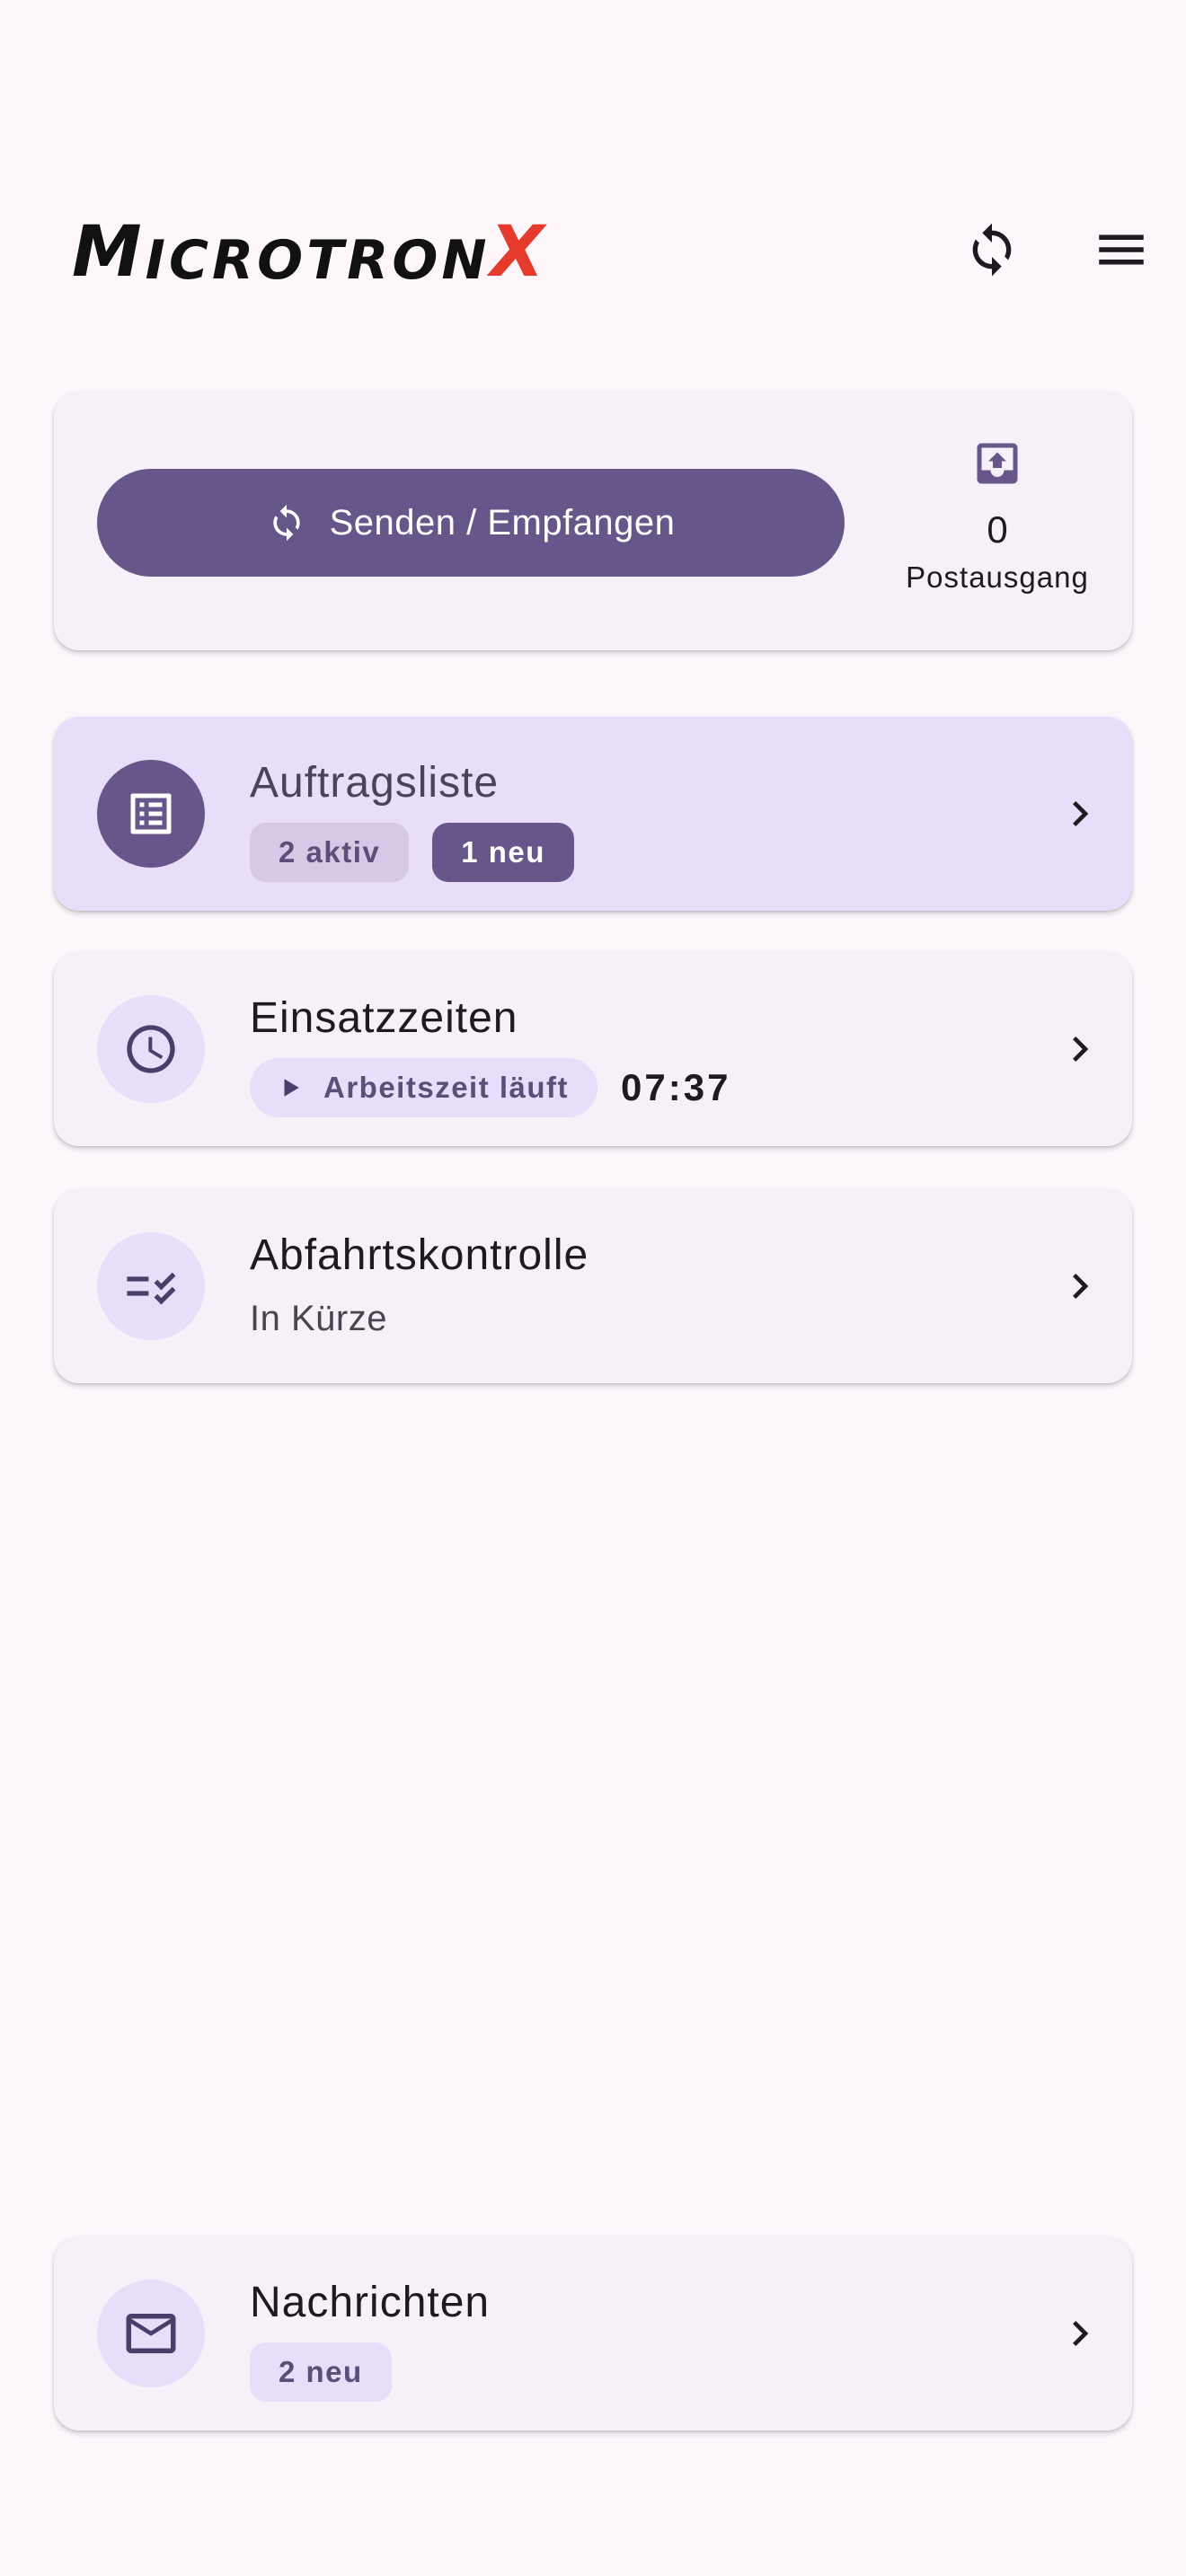  Describe the element at coordinates (291, 1088) in the screenshot. I see `play-icon` at that location.